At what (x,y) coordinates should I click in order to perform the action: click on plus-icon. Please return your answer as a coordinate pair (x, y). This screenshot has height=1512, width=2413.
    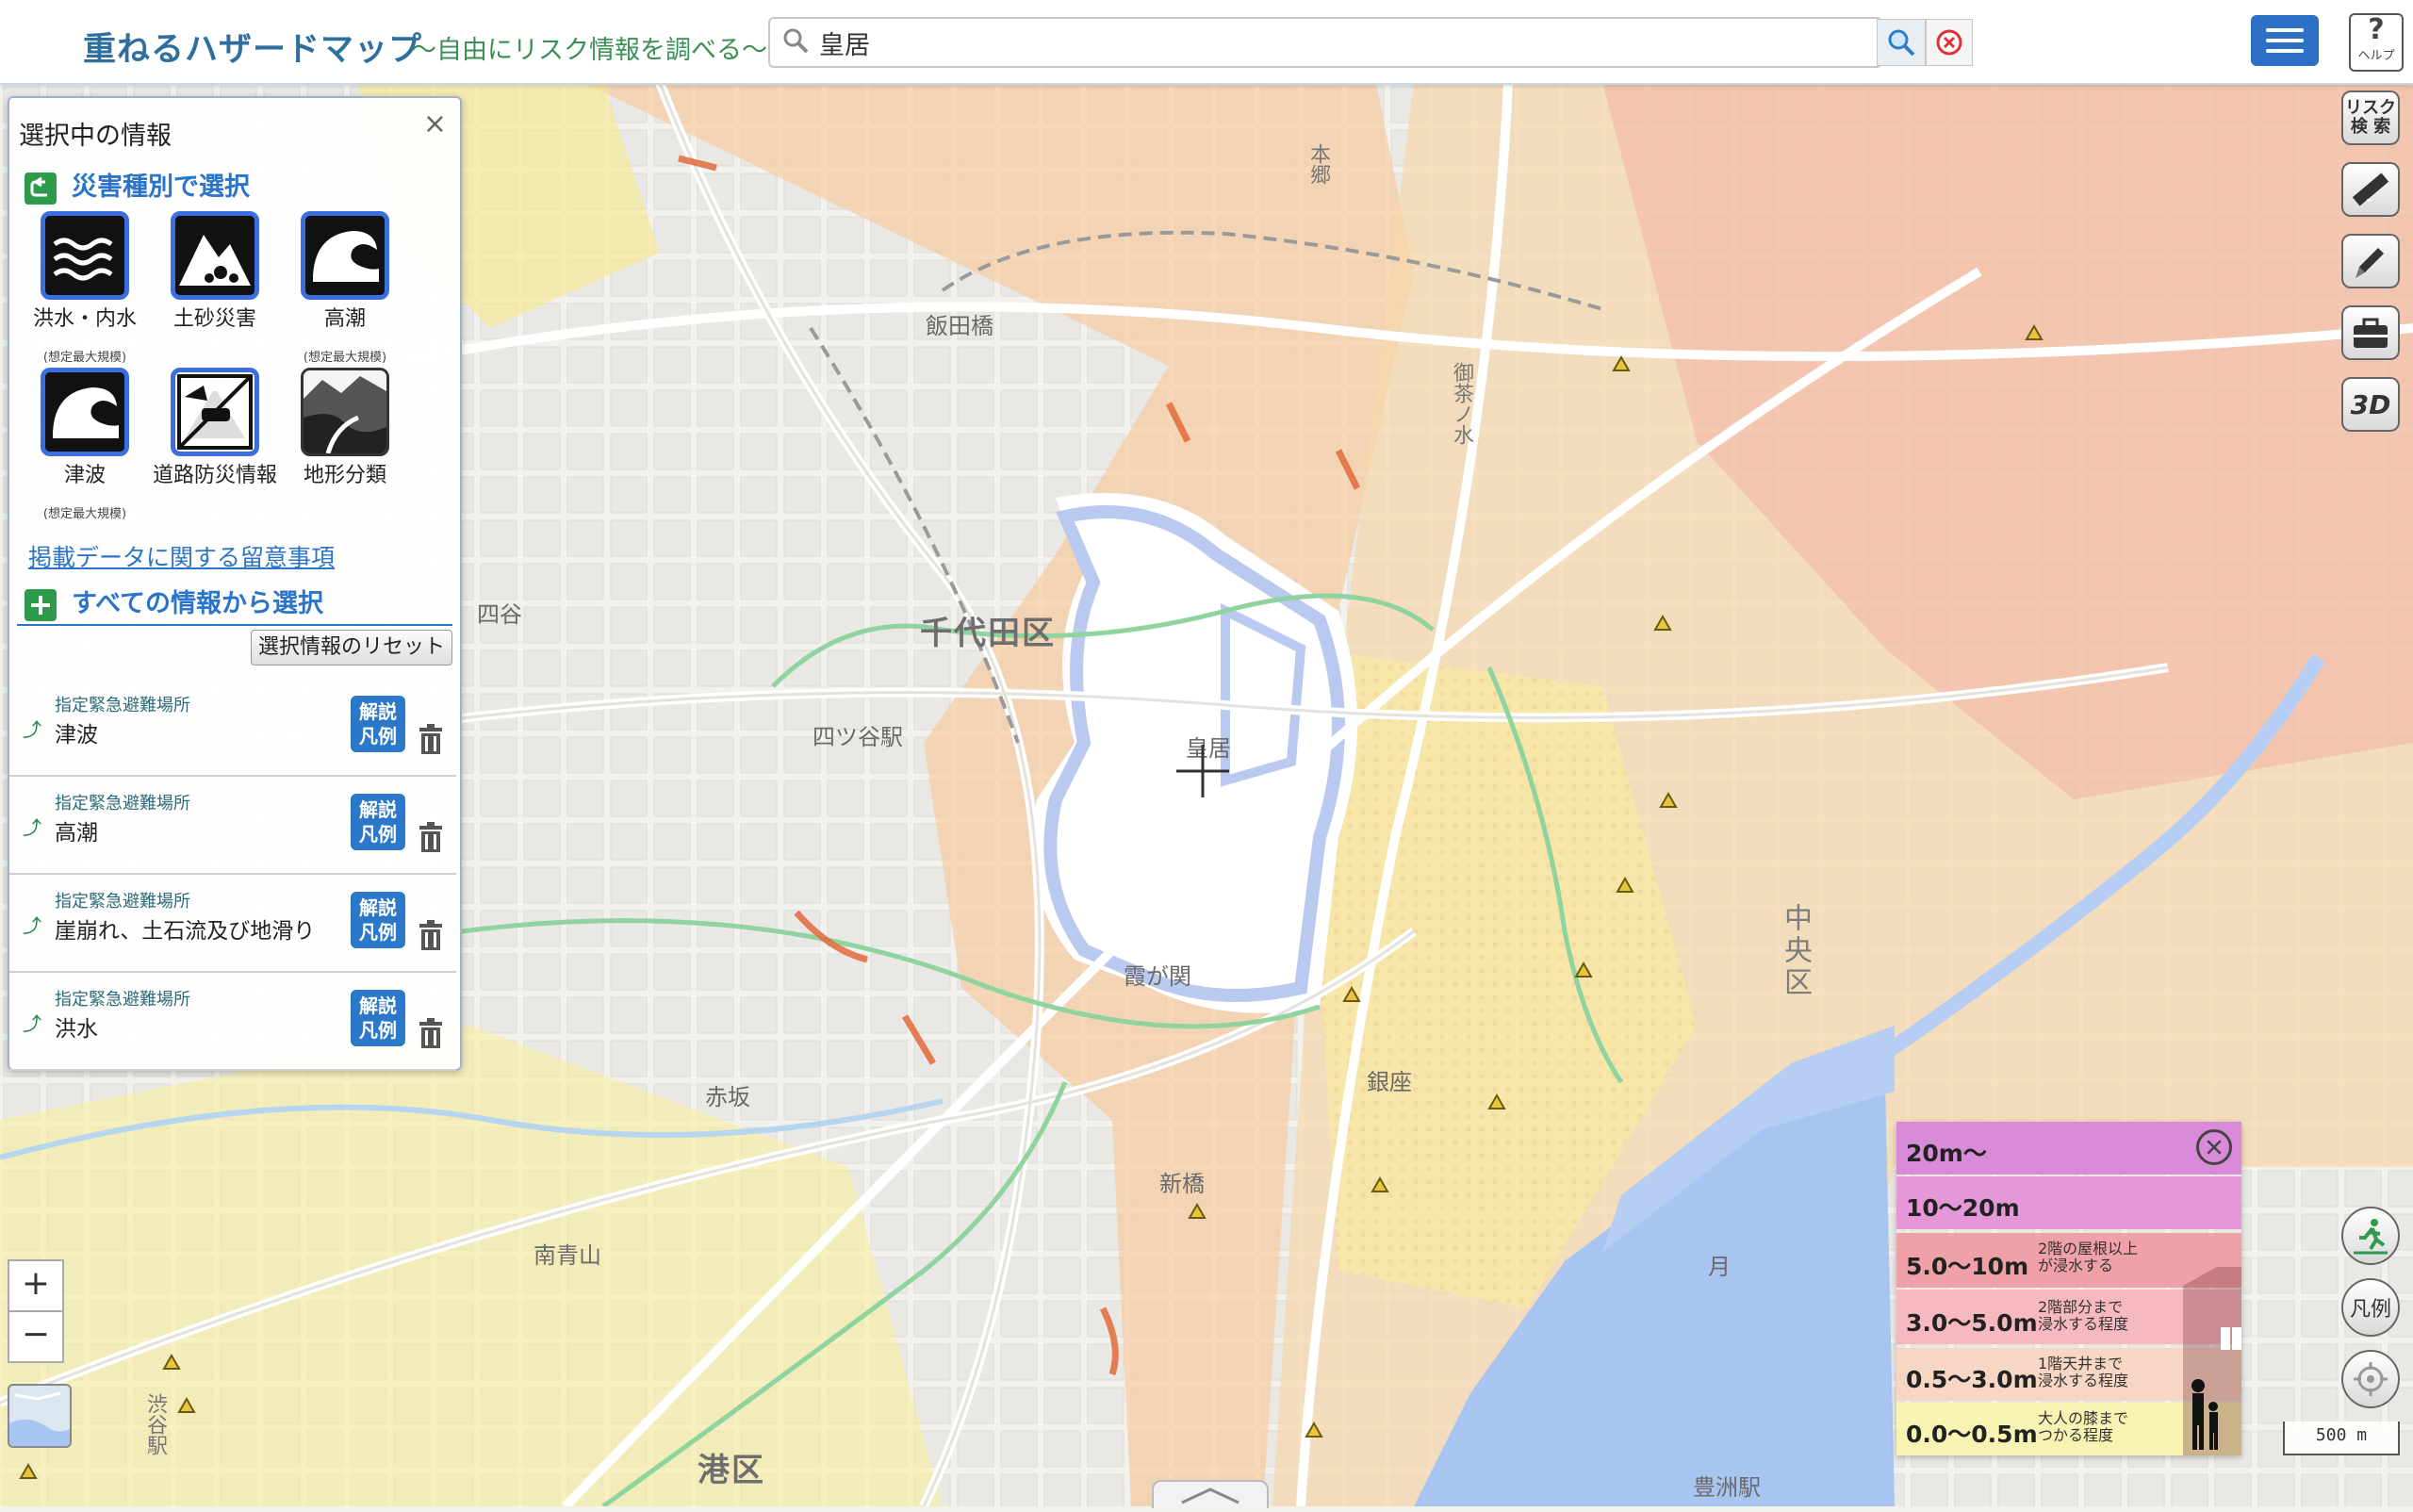
    Looking at the image, I should click on (41, 604).